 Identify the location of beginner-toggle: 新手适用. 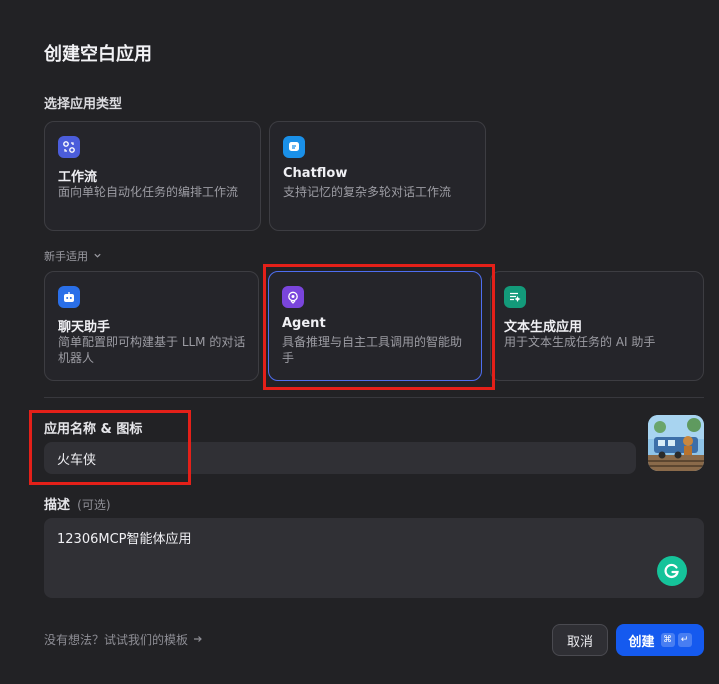
(73, 256).